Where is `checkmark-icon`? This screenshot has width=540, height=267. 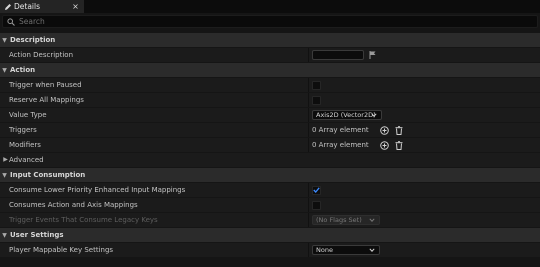 checkmark-icon is located at coordinates (316, 190).